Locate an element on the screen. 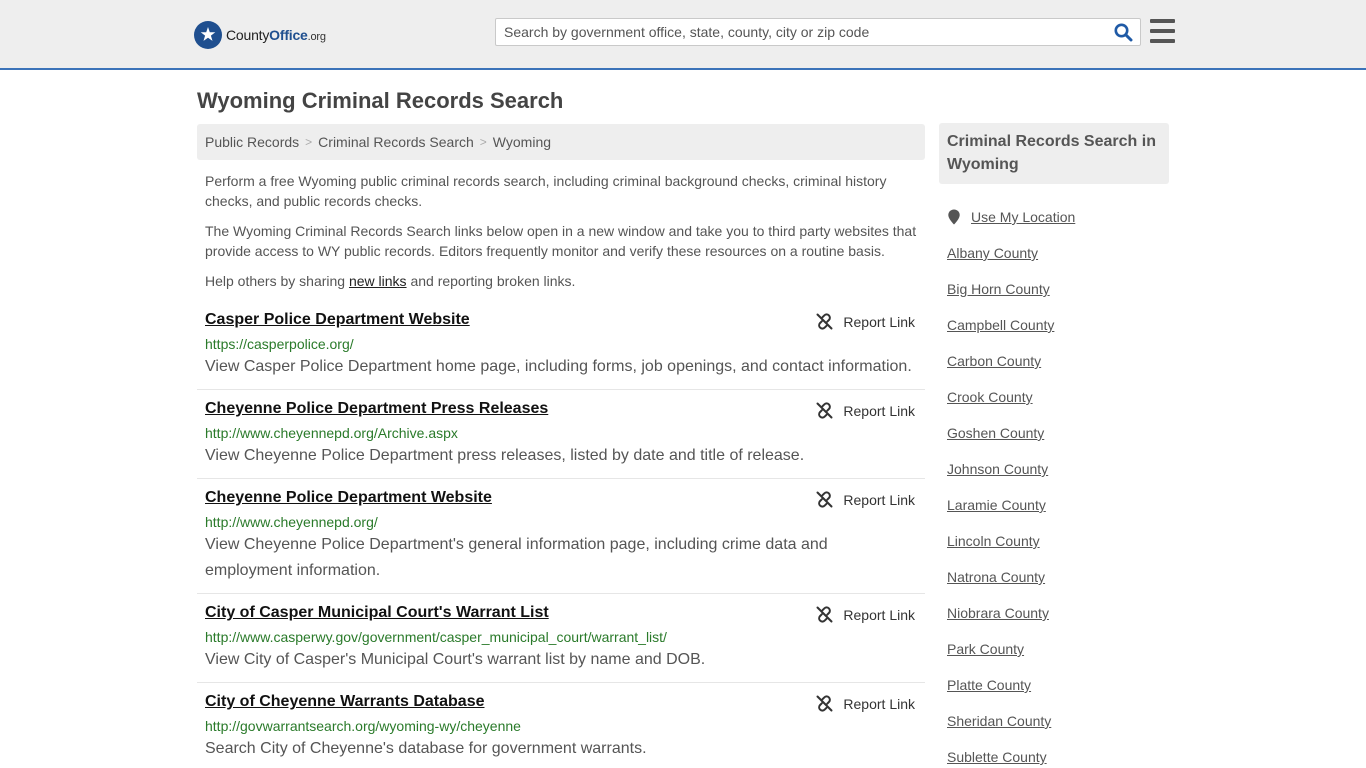  logo-name-part1: County is located at coordinates (248, 35).